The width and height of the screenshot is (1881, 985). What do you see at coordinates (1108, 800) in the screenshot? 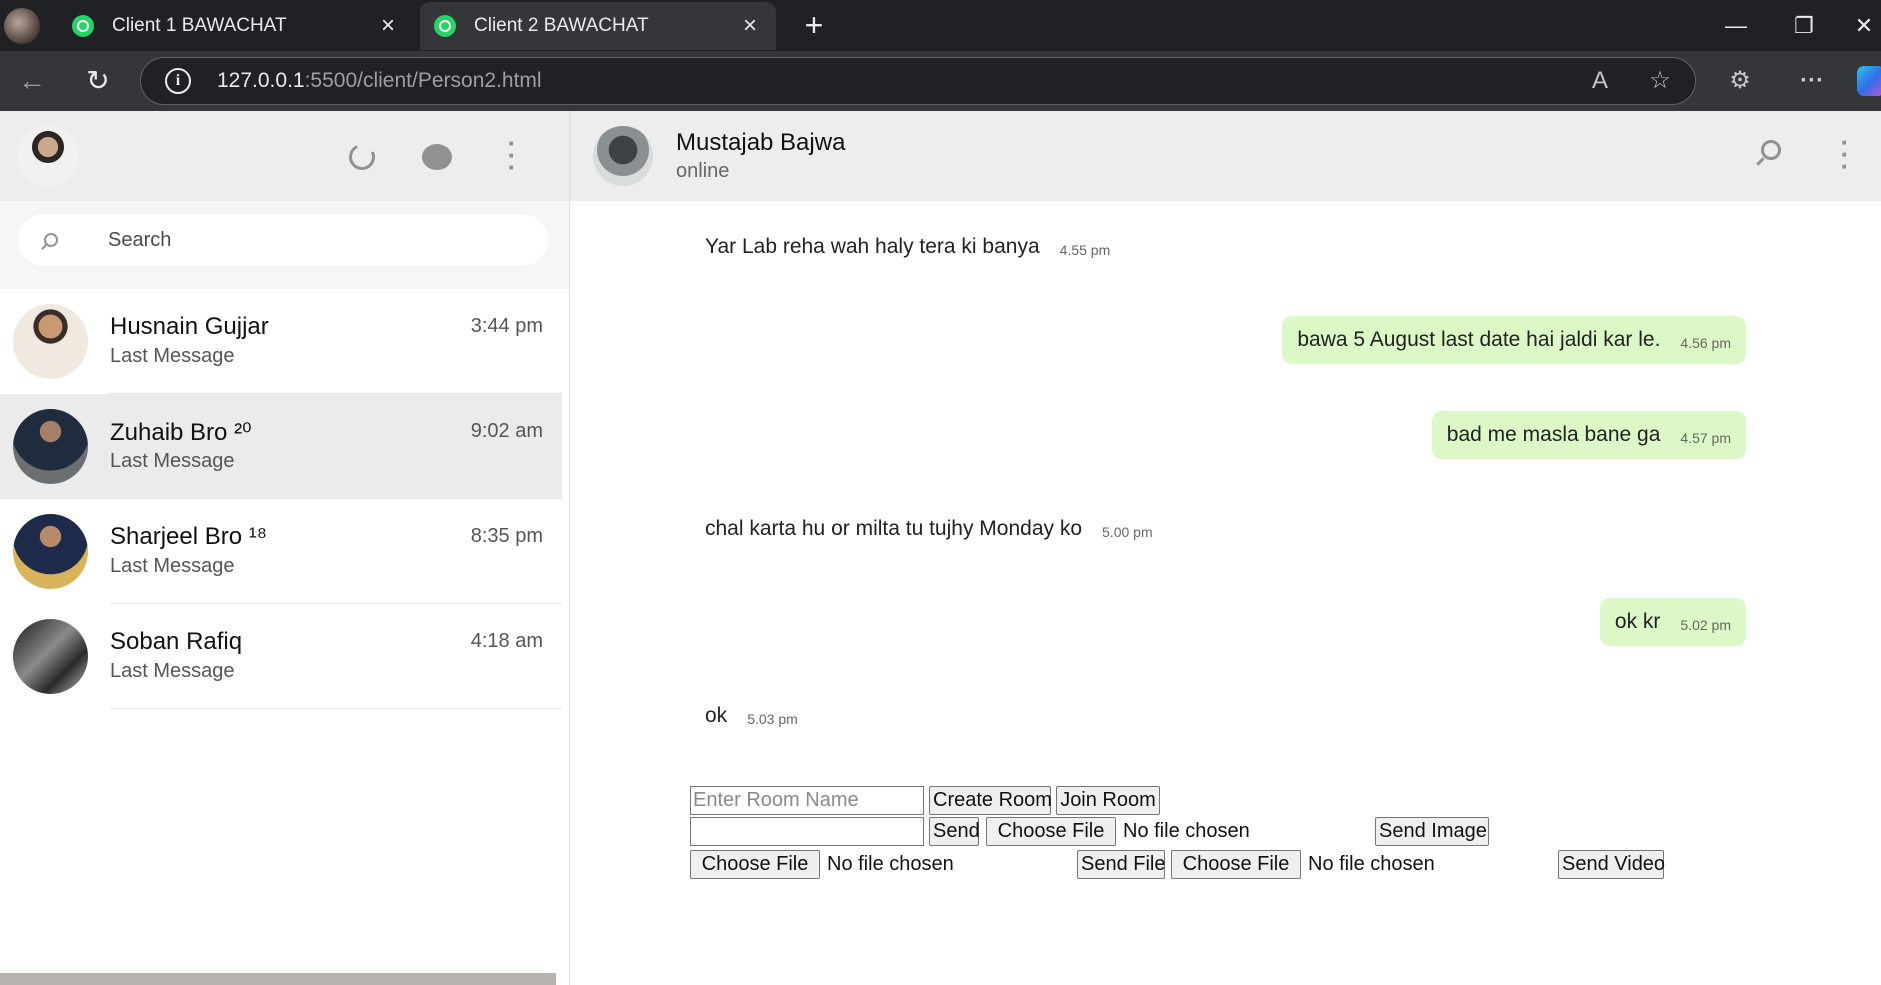
I see `join-room-button: Join Room` at bounding box center [1108, 800].